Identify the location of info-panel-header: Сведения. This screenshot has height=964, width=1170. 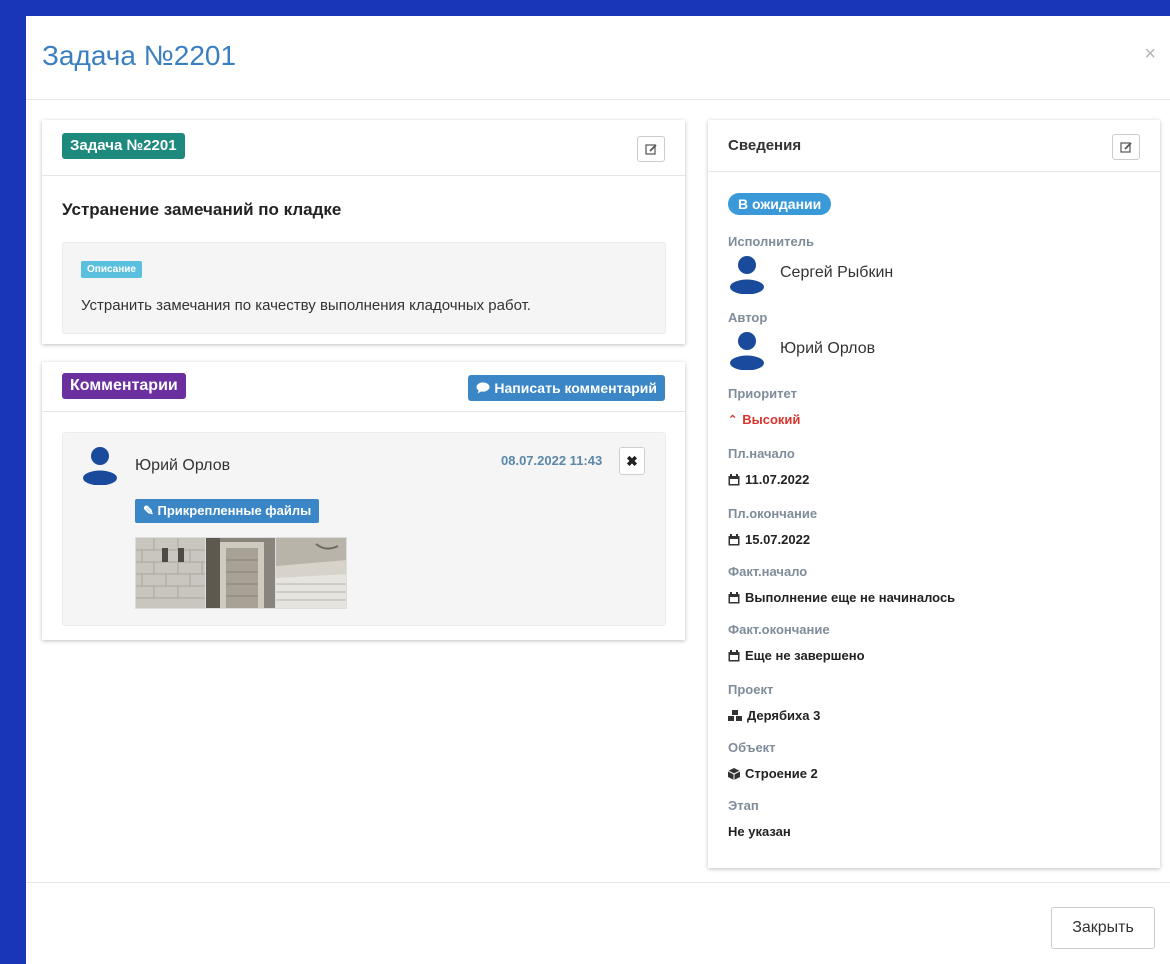
(934, 146).